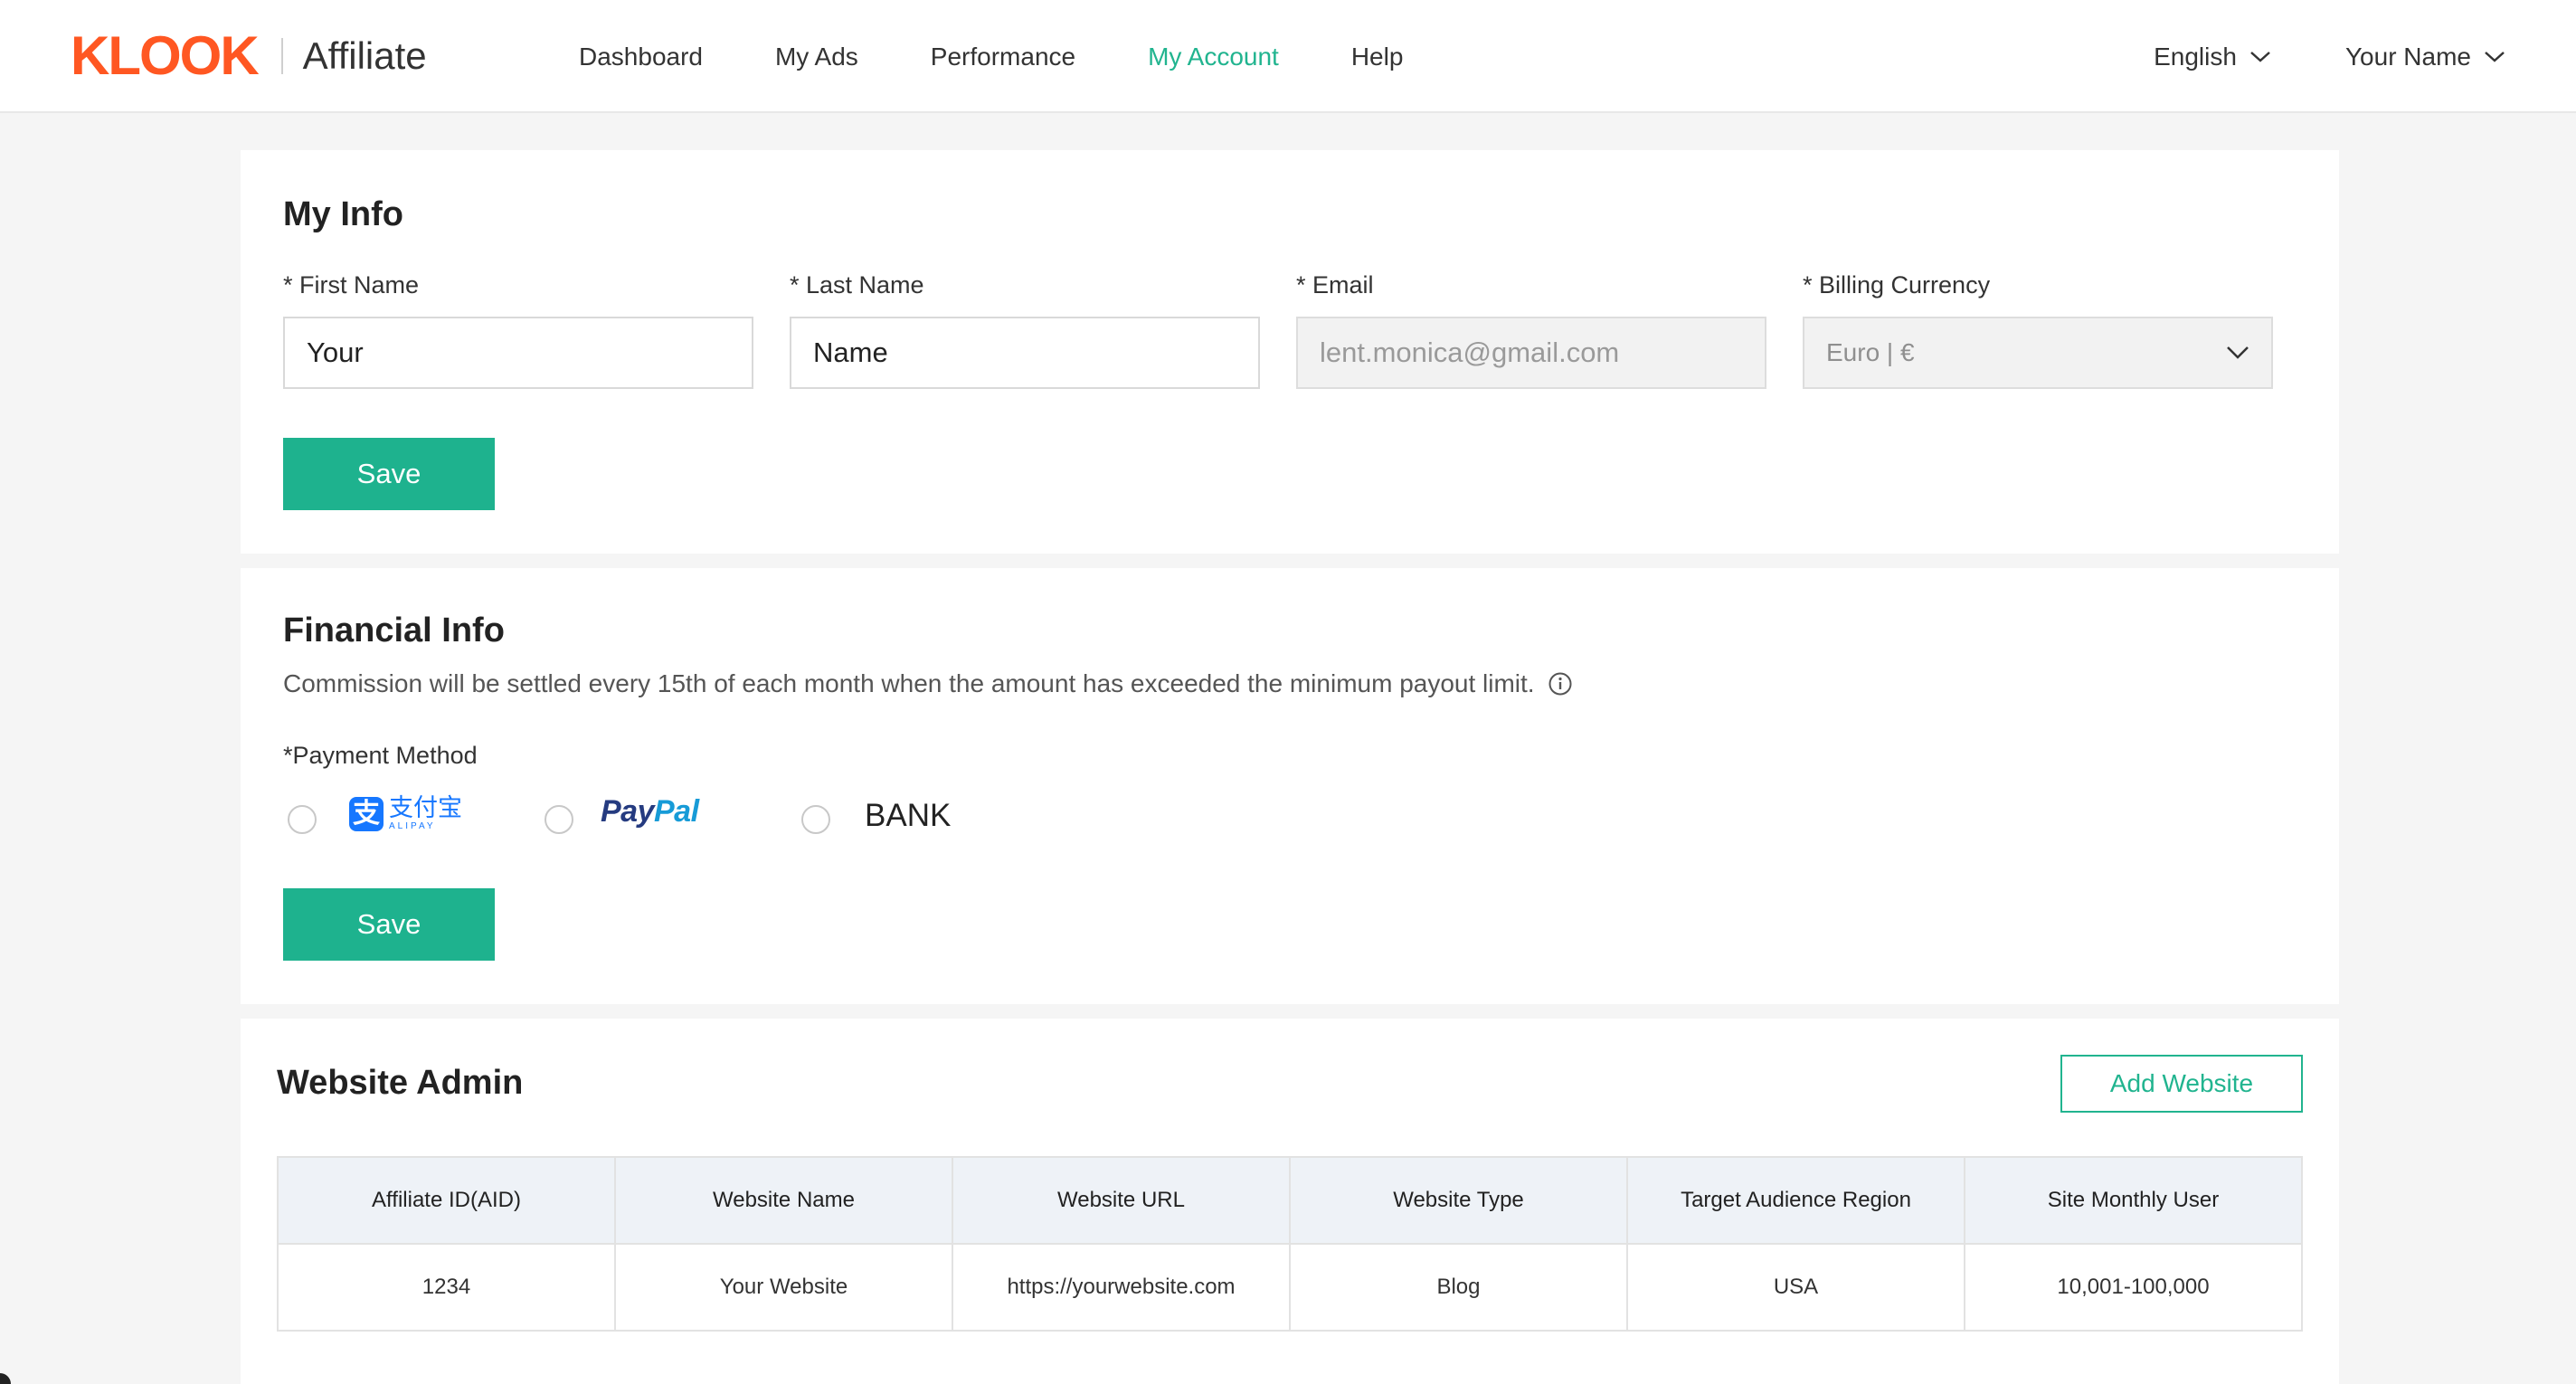 Image resolution: width=2576 pixels, height=1384 pixels. Describe the element at coordinates (1377, 57) in the screenshot. I see `nav-help: Help` at that location.